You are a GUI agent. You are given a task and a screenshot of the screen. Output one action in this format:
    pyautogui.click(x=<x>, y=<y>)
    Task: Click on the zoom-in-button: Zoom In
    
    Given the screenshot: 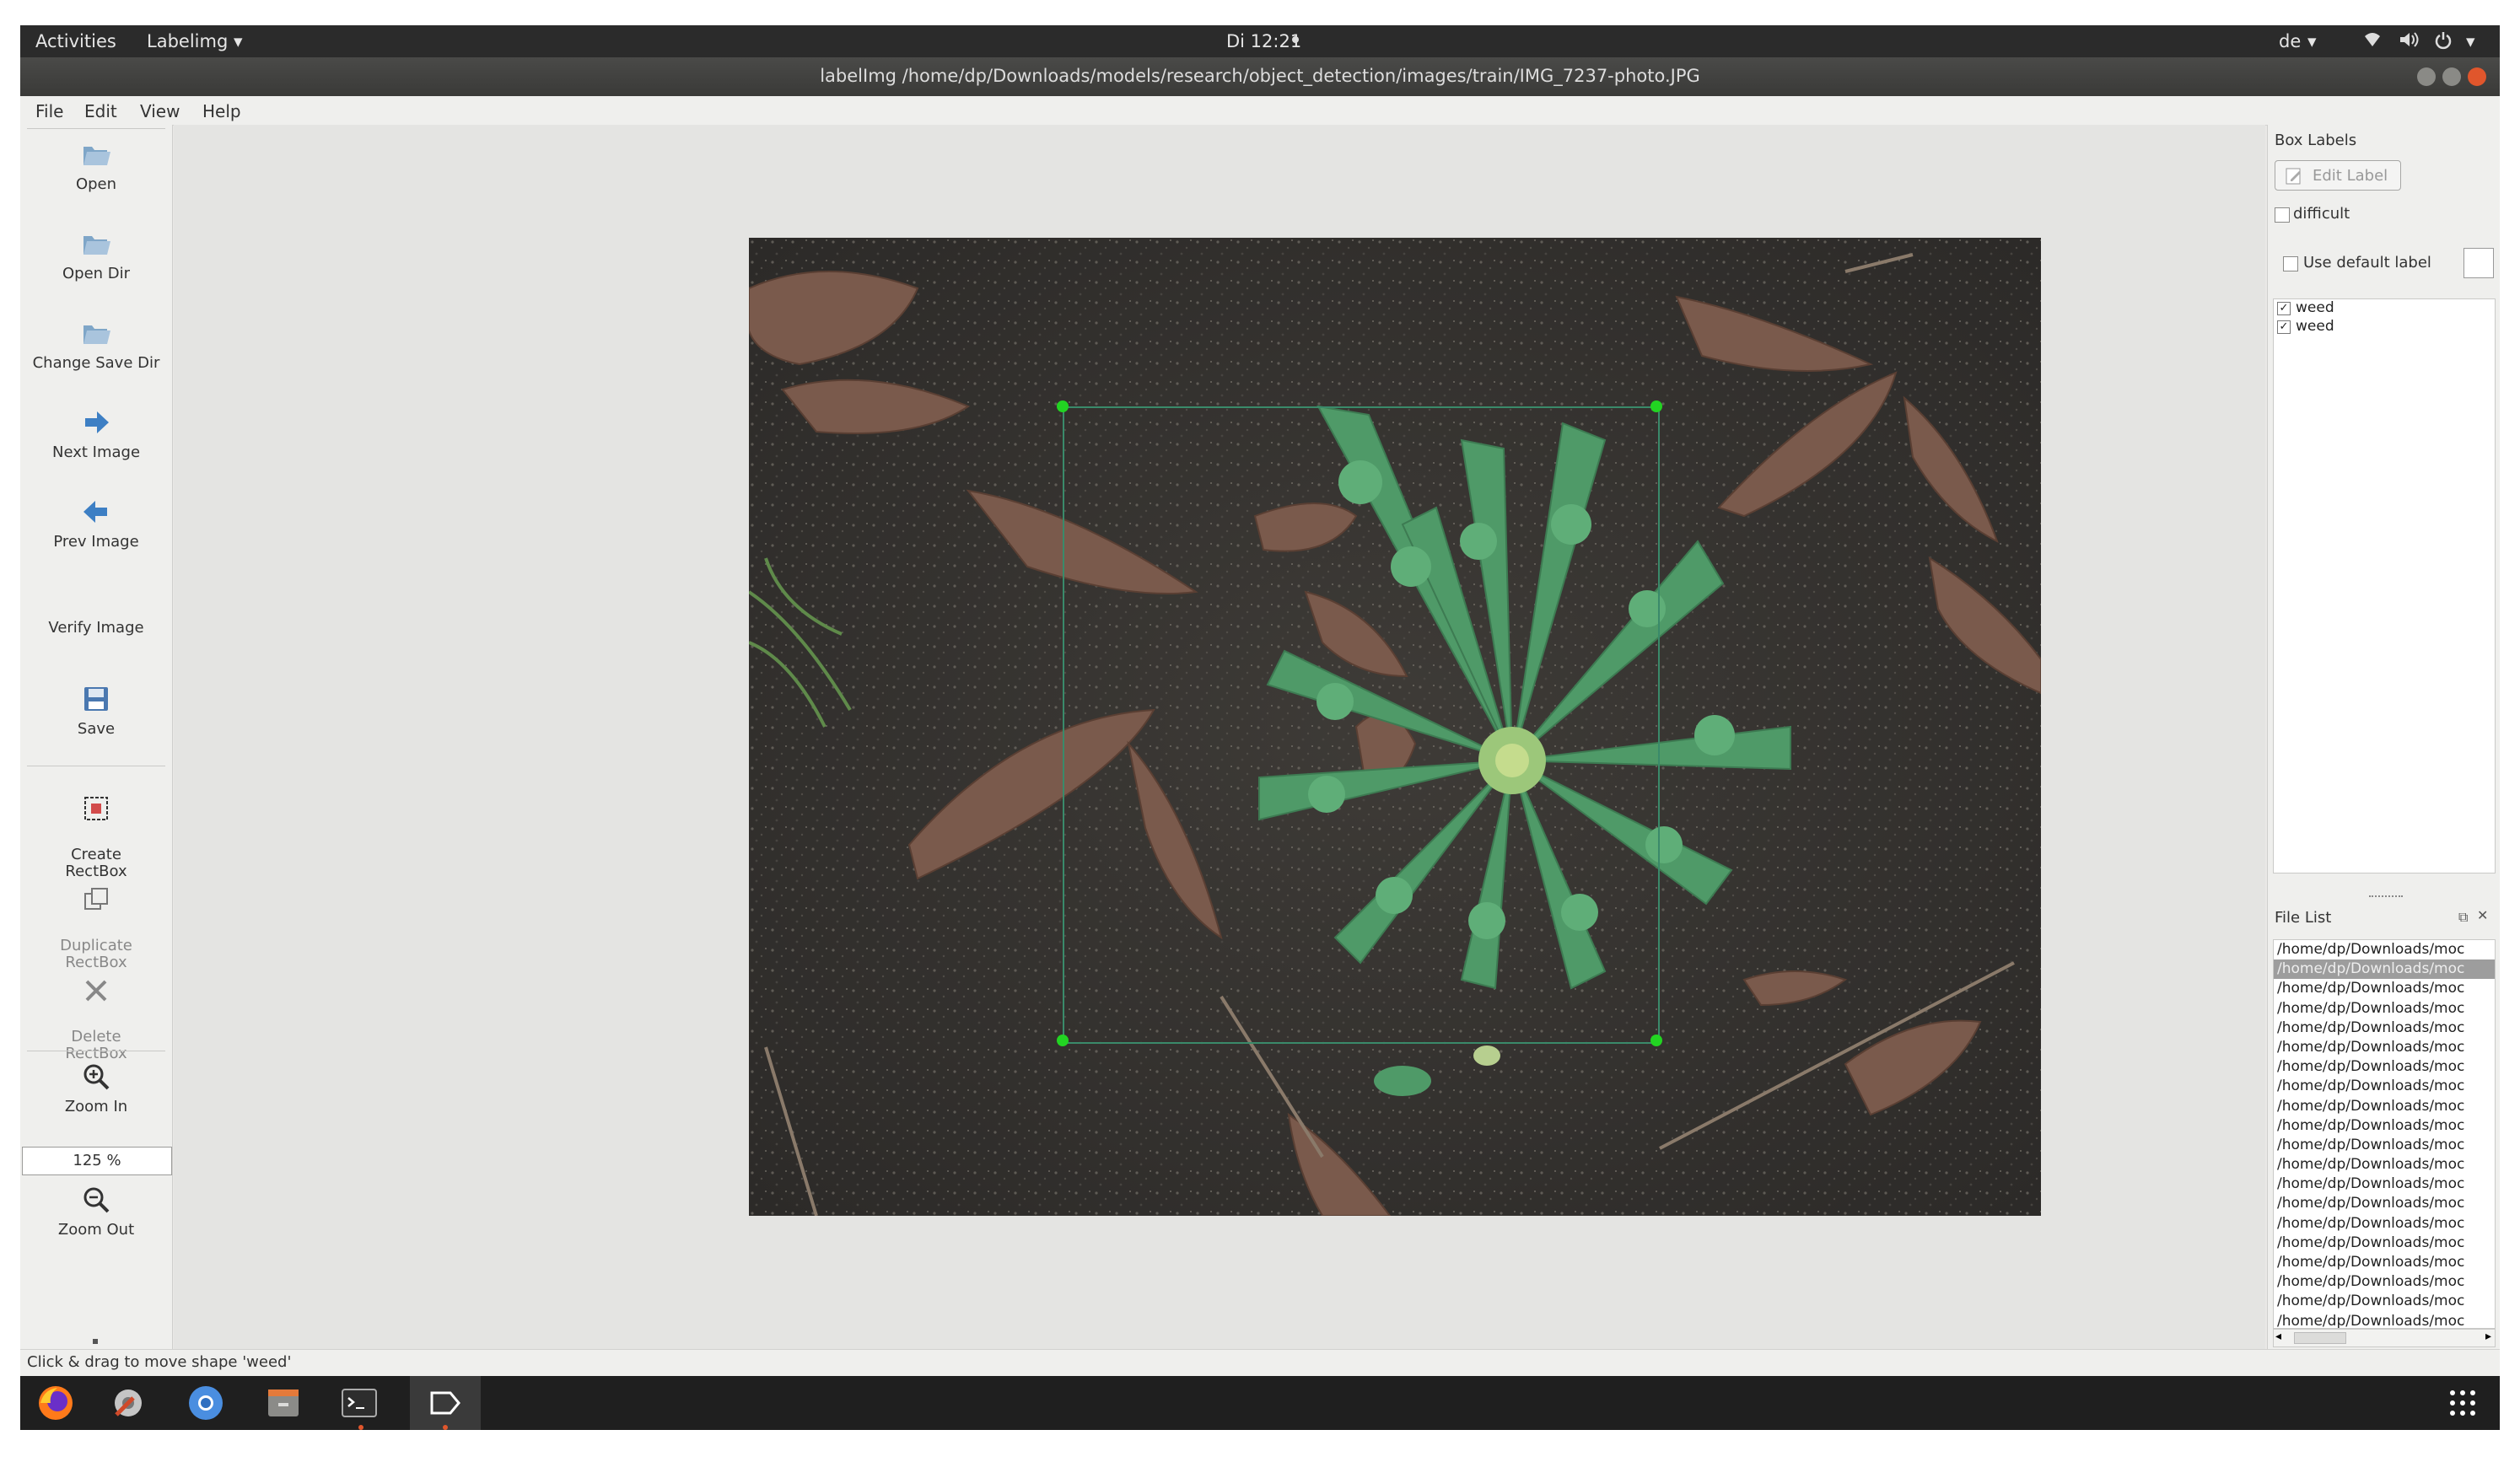 What is the action you would take?
    pyautogui.click(x=96, y=1088)
    